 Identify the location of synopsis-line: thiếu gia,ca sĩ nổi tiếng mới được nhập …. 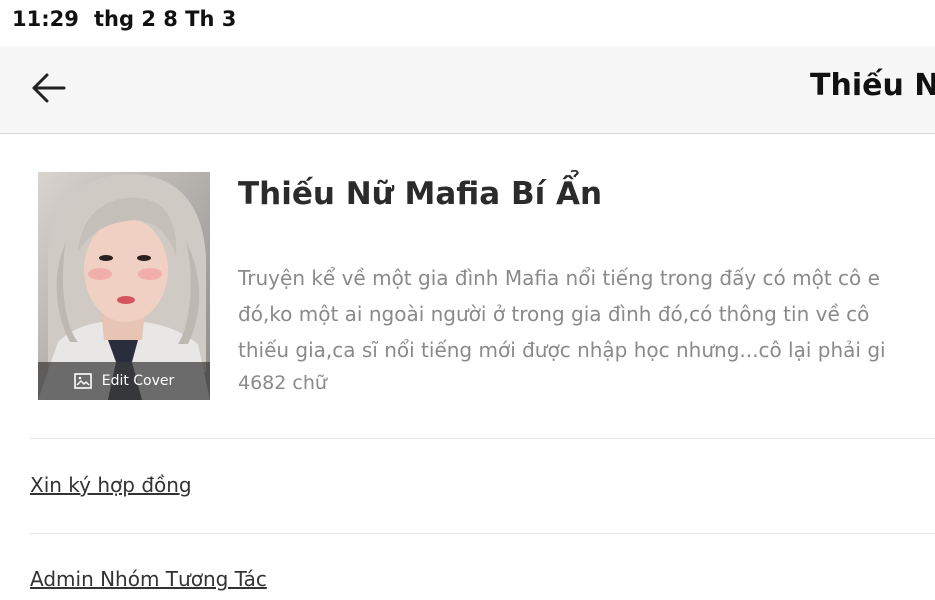
(562, 350).